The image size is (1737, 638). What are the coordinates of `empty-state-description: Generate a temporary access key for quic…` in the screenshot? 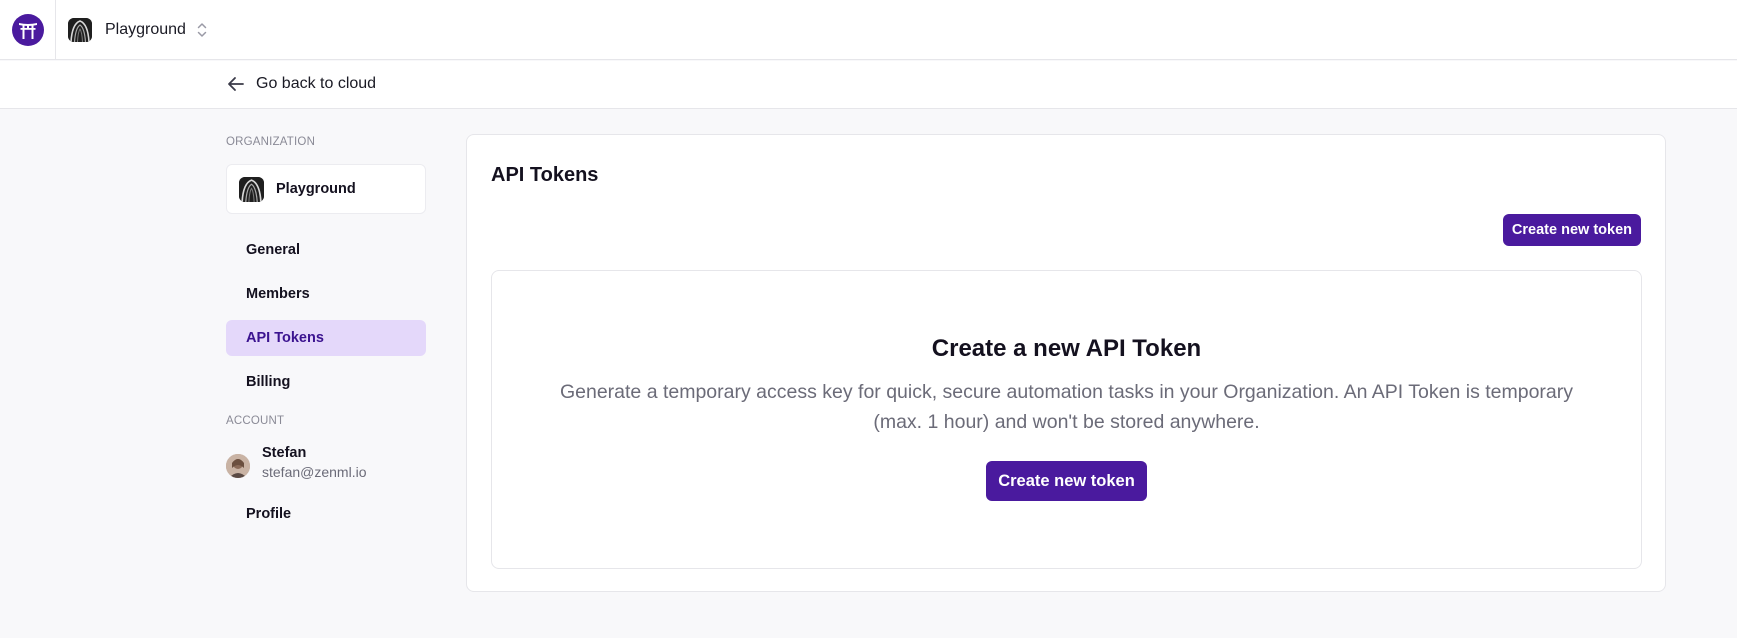 It's located at (1066, 407).